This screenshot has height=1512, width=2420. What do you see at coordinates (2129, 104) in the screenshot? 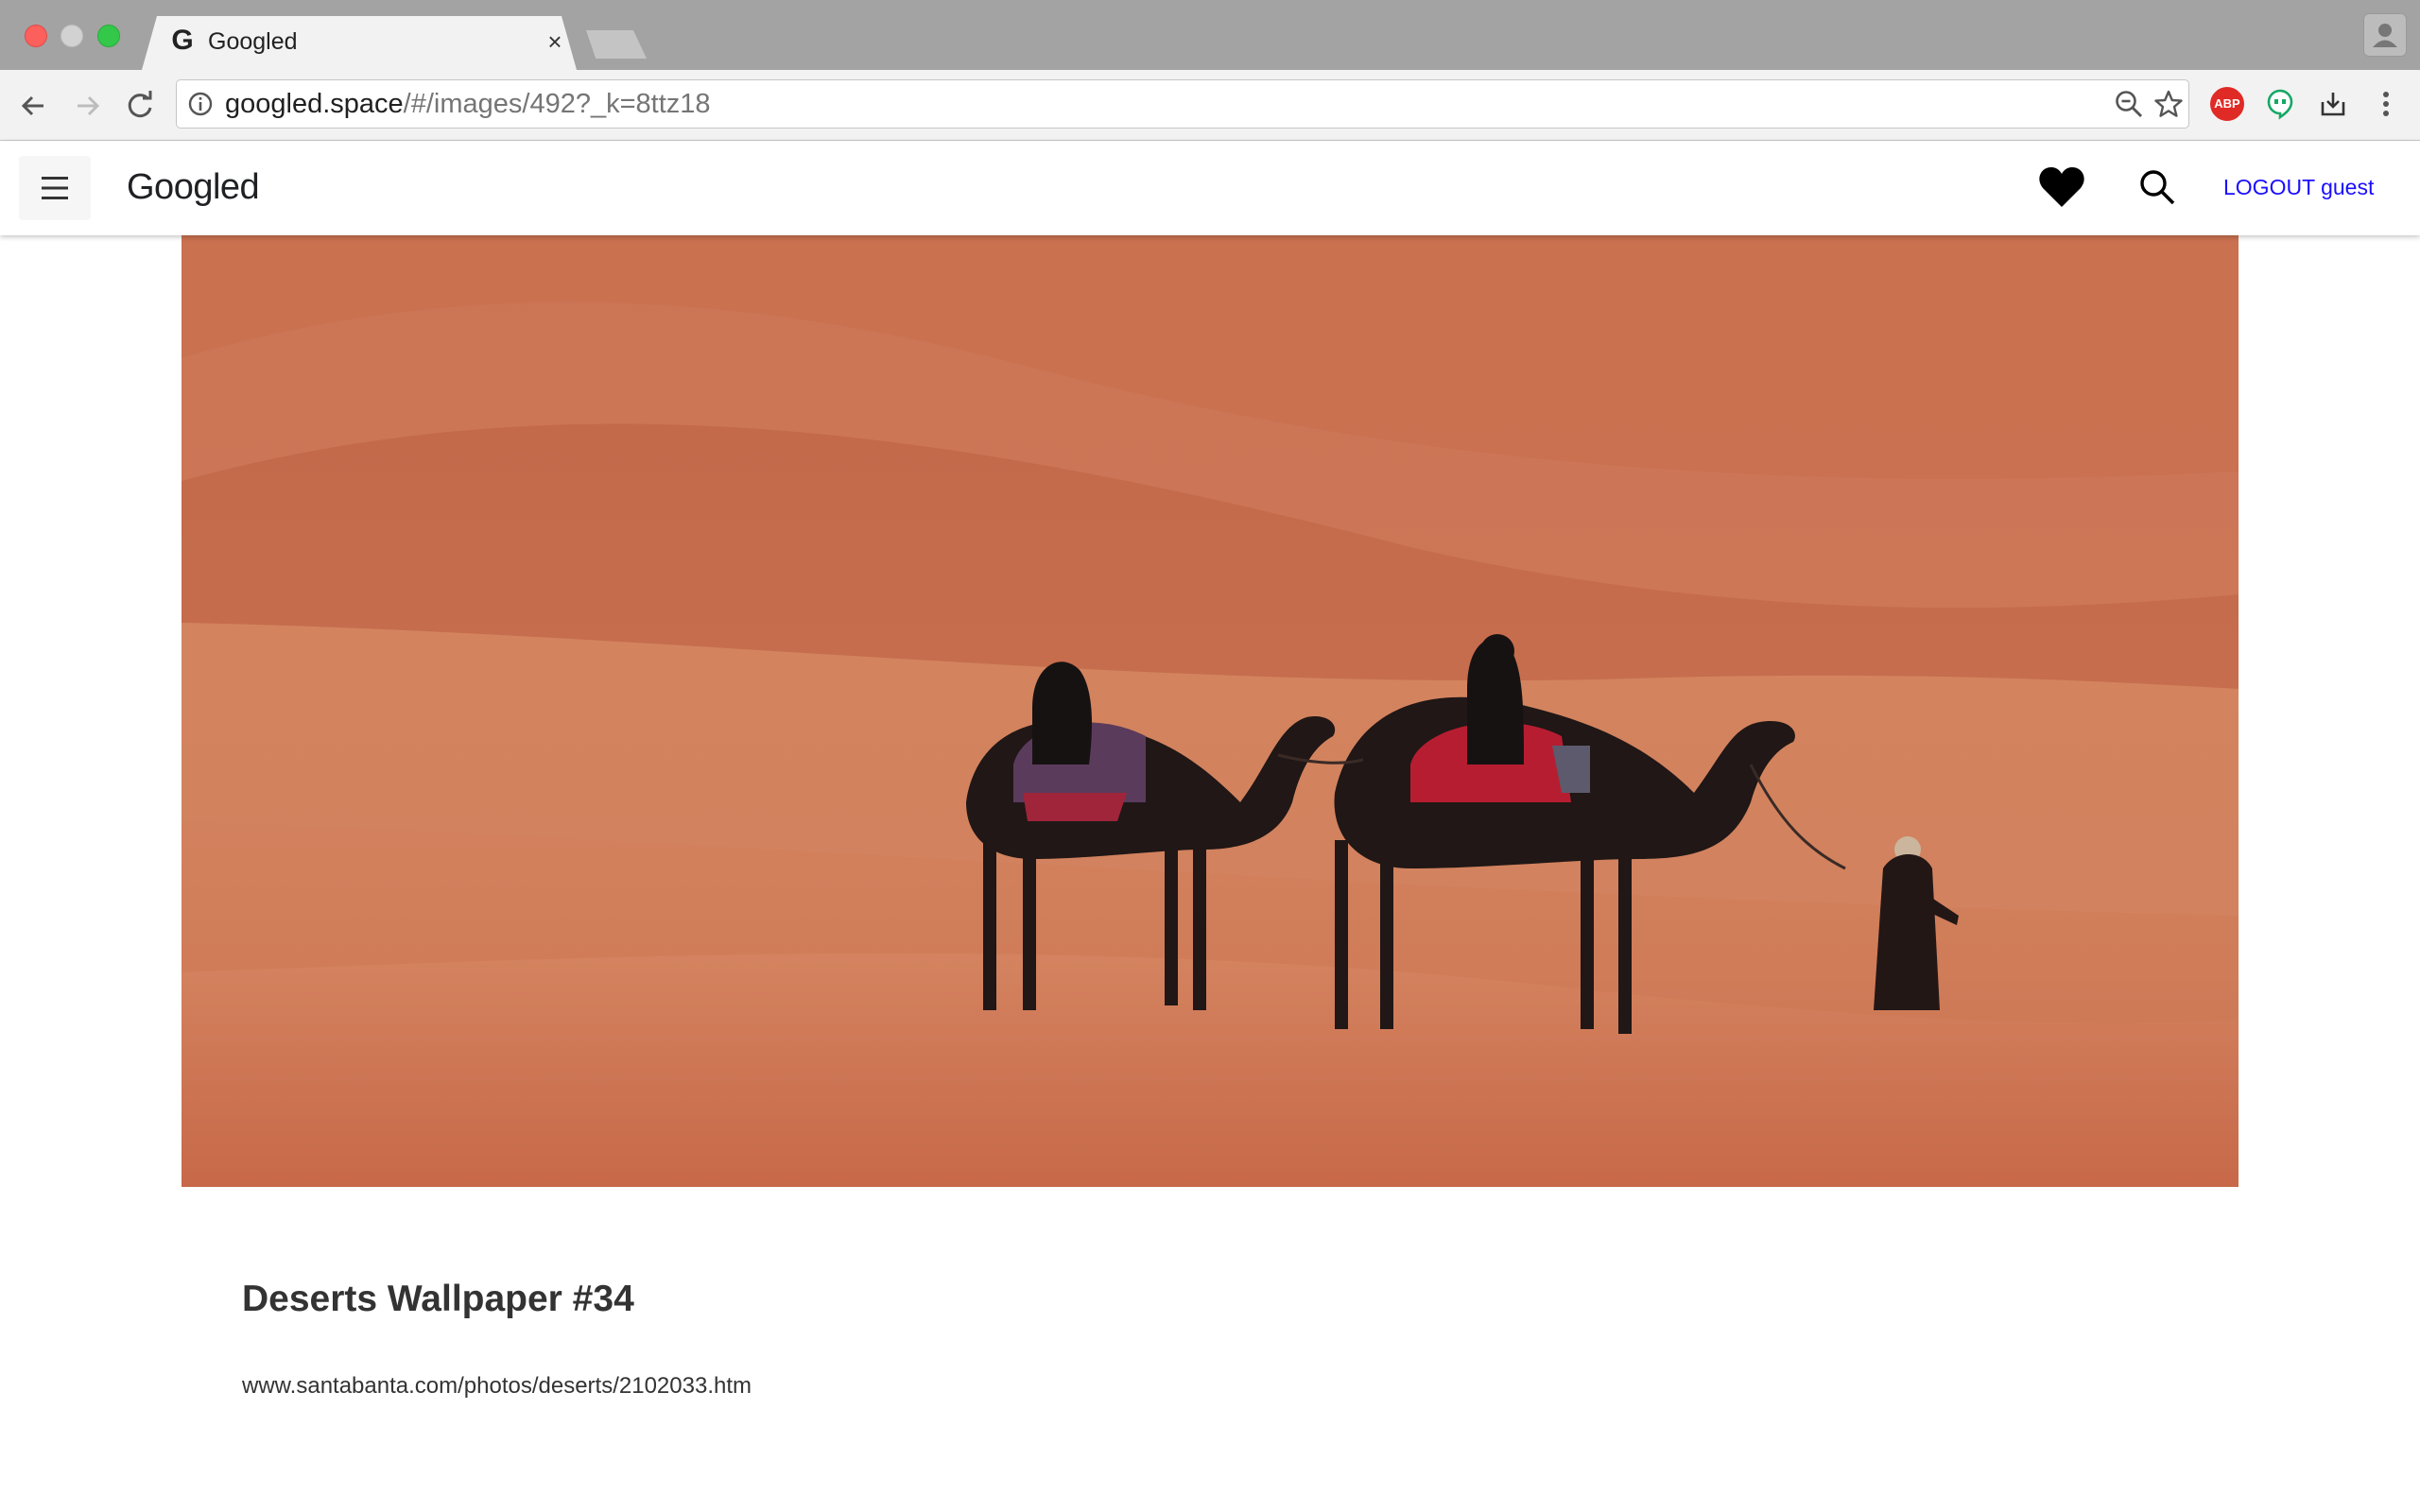
I see `zoom-out-icon` at bounding box center [2129, 104].